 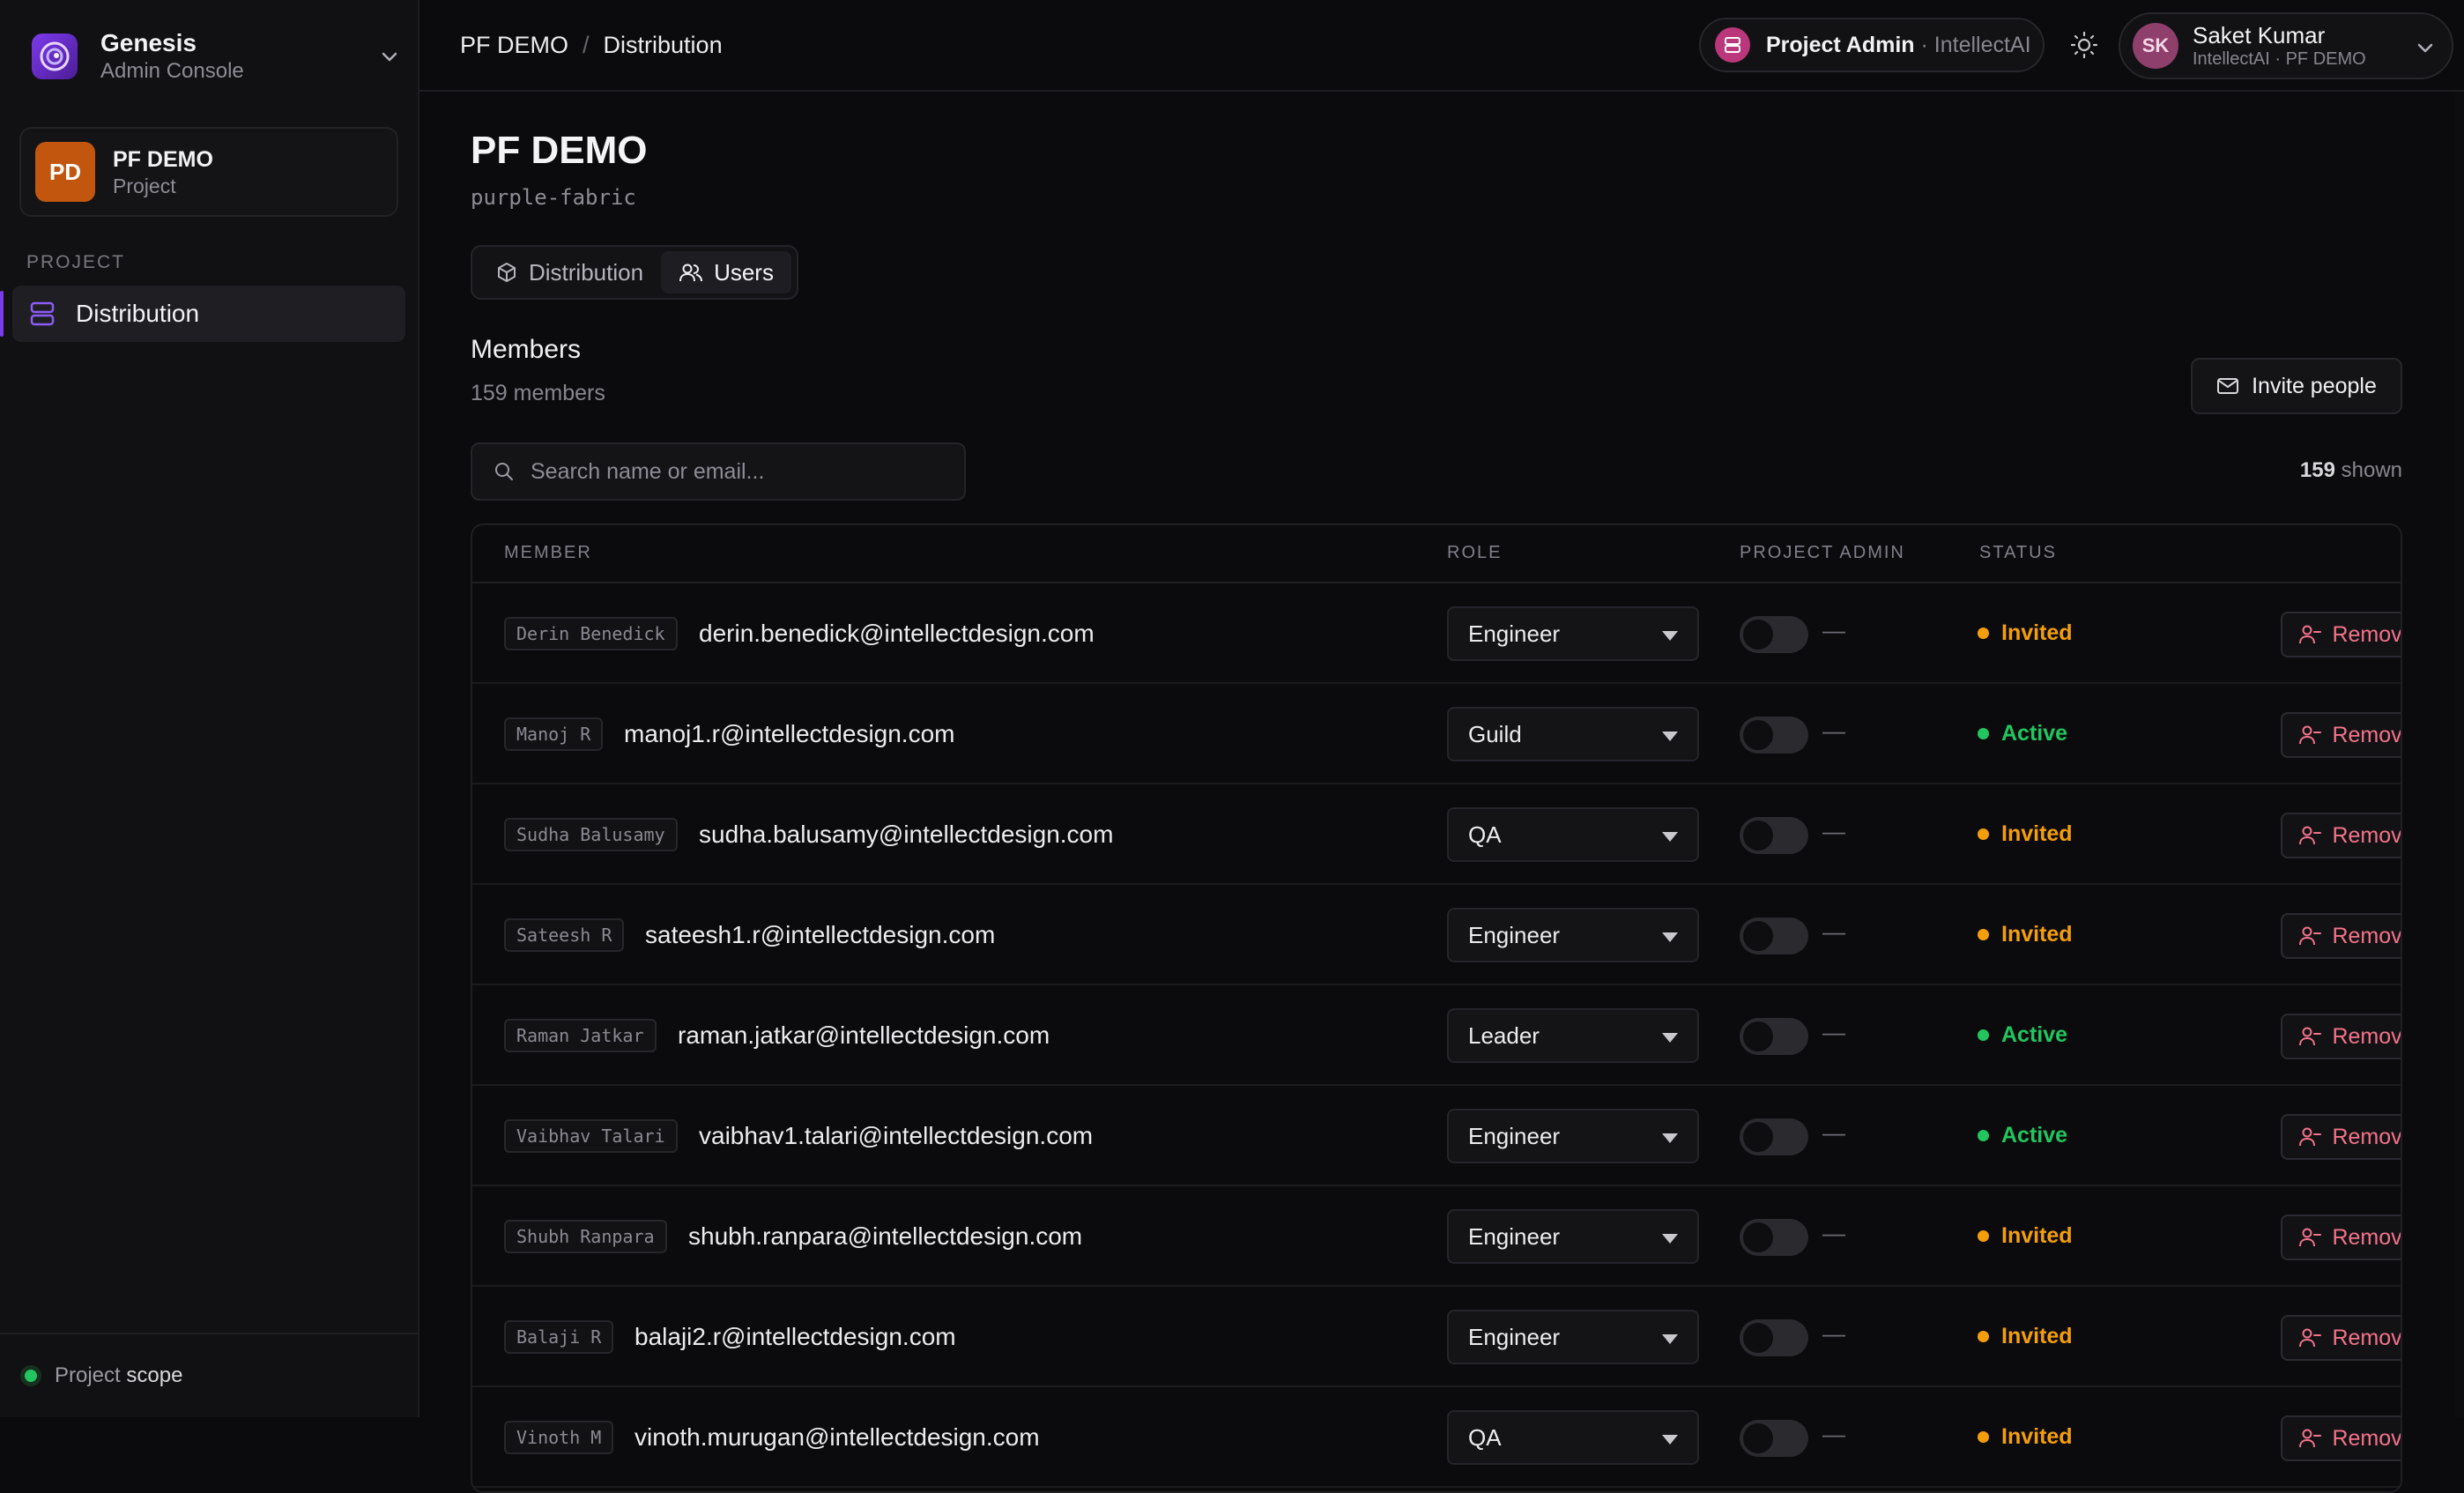 I want to click on search-input, so click(x=742, y=472).